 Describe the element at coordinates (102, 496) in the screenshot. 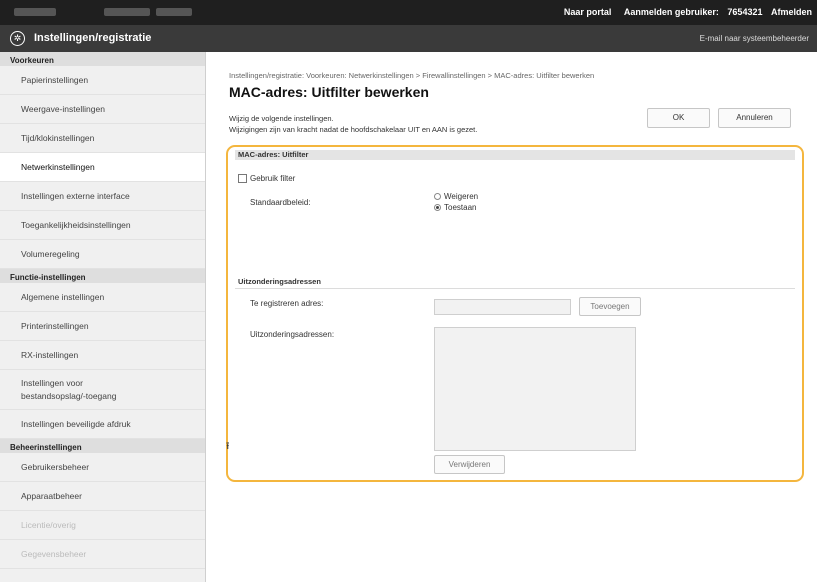

I see `sidebar-item-device-management: Apparaatbeheer` at that location.